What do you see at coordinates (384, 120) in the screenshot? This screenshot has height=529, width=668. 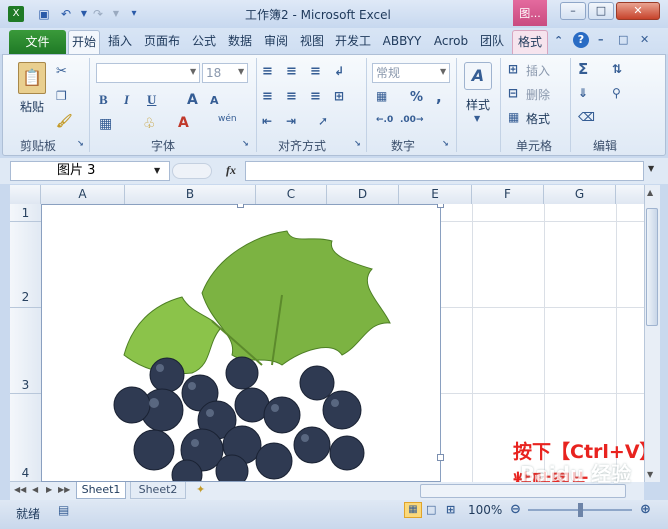 I see `increase-decimal-icon: ←.0` at bounding box center [384, 120].